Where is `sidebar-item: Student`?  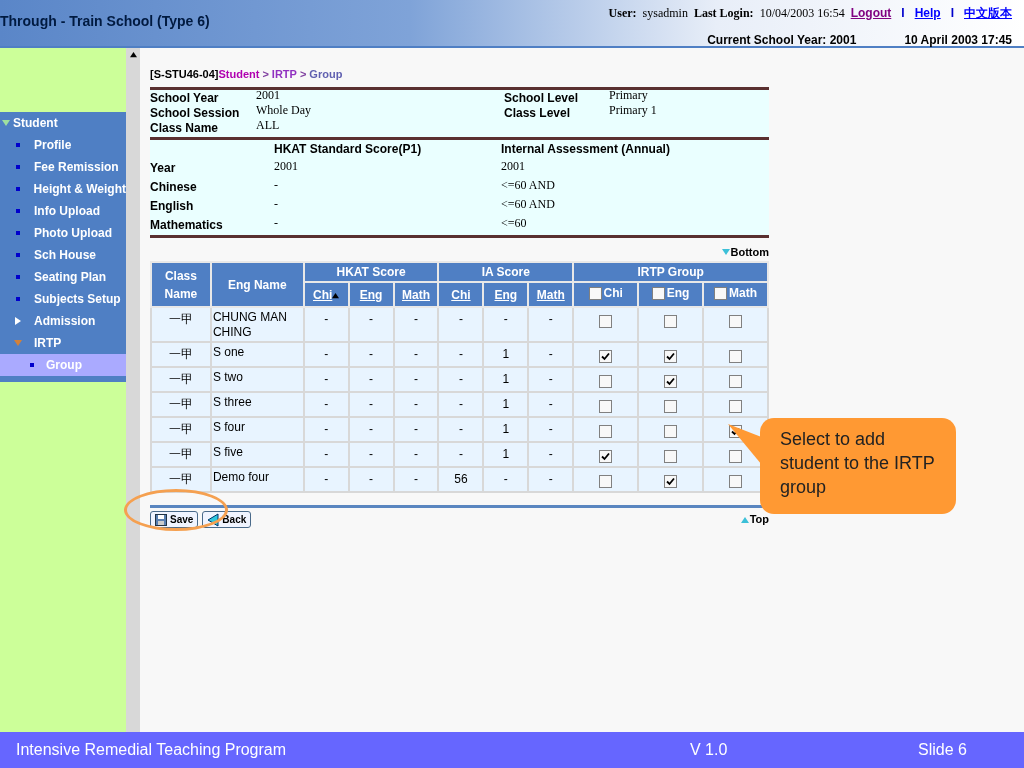 sidebar-item: Student is located at coordinates (63, 123).